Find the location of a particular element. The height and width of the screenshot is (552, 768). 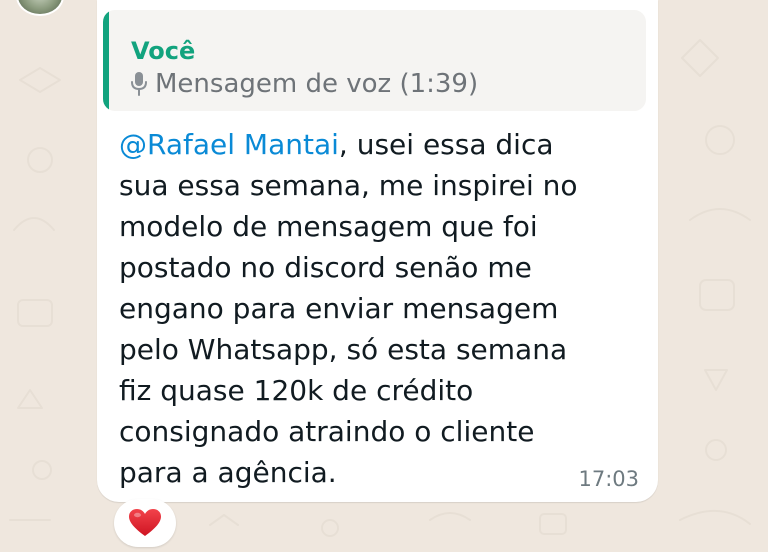

message-line: para a agência. is located at coordinates (228, 472).